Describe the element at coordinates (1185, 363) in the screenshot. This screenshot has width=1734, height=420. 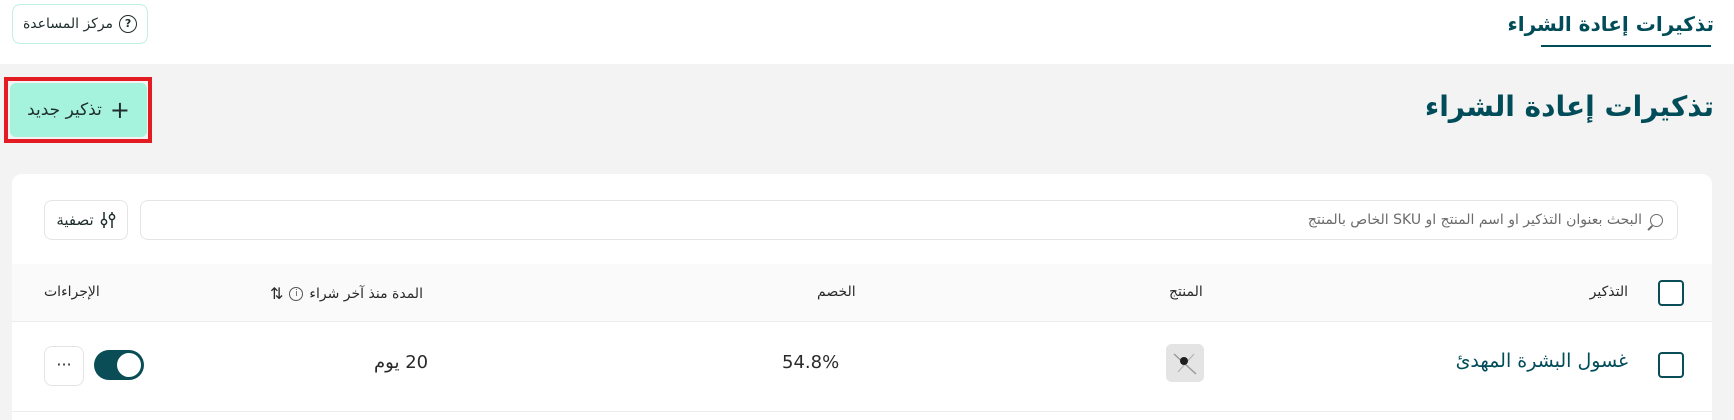
I see `product-thumbnail` at that location.